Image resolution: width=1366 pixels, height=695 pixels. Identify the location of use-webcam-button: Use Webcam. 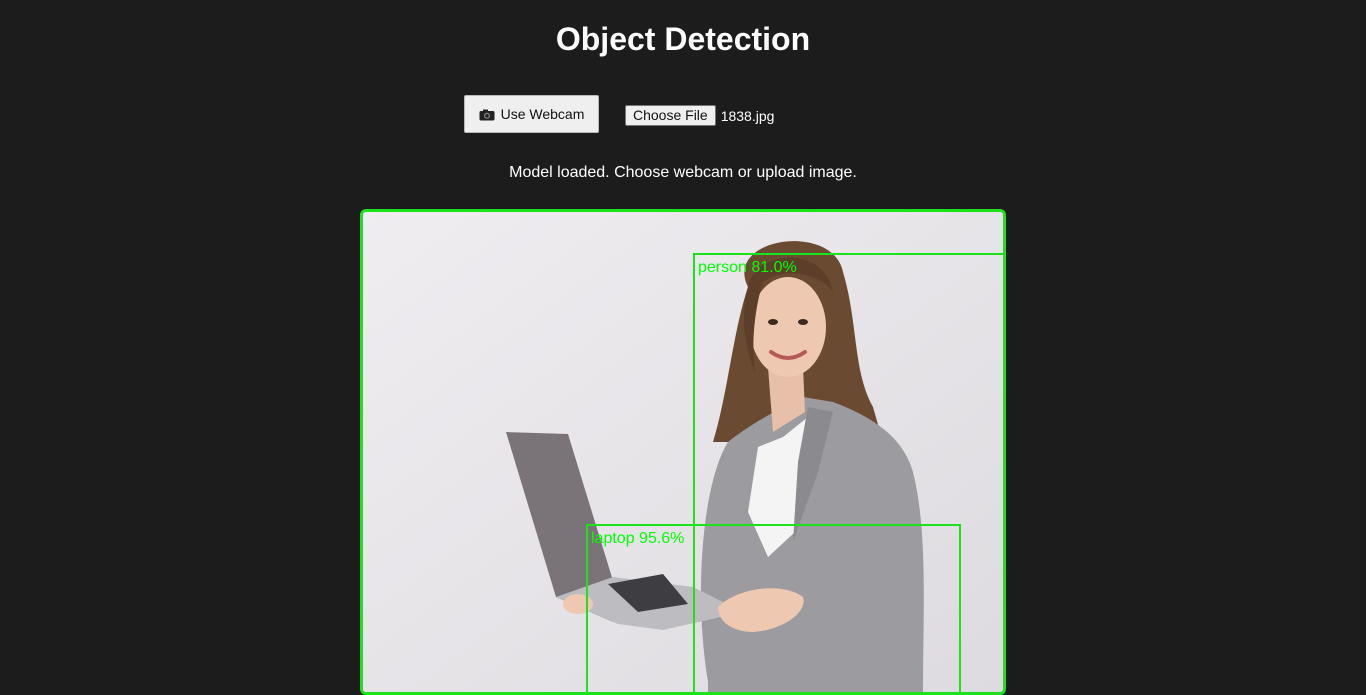
(531, 114).